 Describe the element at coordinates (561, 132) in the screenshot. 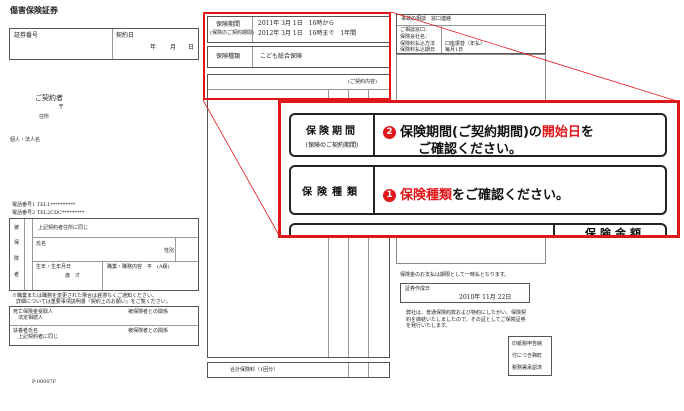

I see `callout-period-text-red: 開始日` at that location.